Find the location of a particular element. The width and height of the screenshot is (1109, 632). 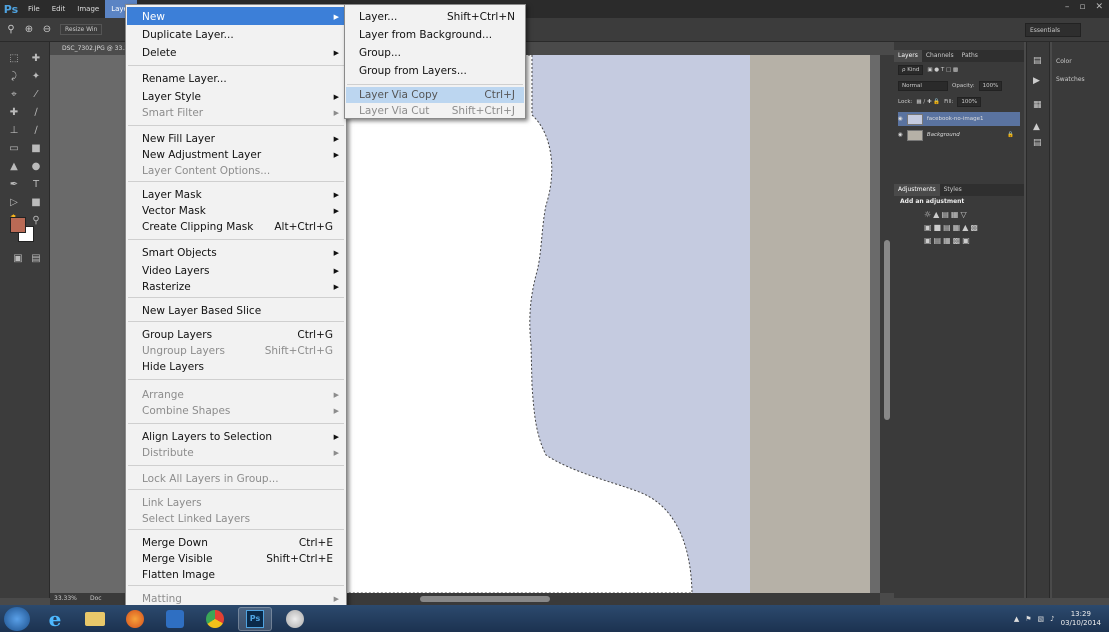

clone-stamp-icon: ⊥ is located at coordinates (14, 131).